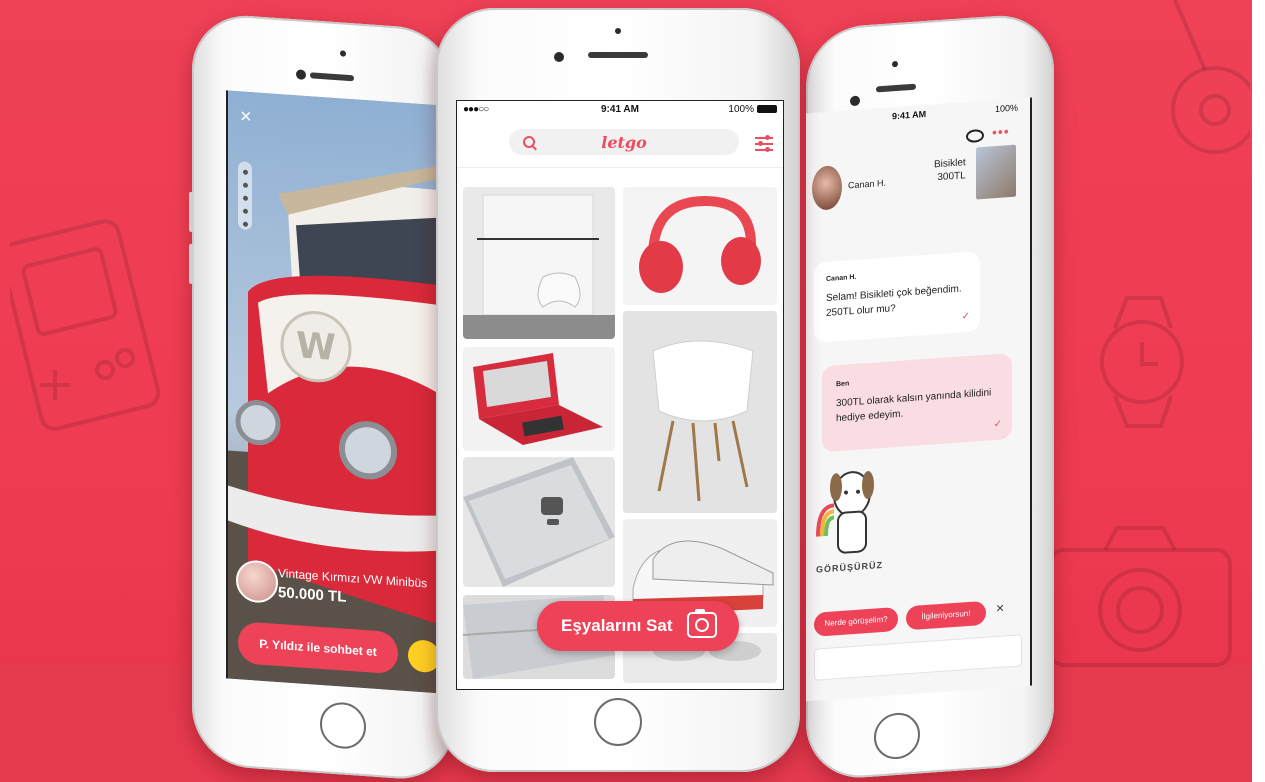 This screenshot has width=1265, height=782. I want to click on quick-reply-interested: İlgileniyorsun!, so click(946, 615).